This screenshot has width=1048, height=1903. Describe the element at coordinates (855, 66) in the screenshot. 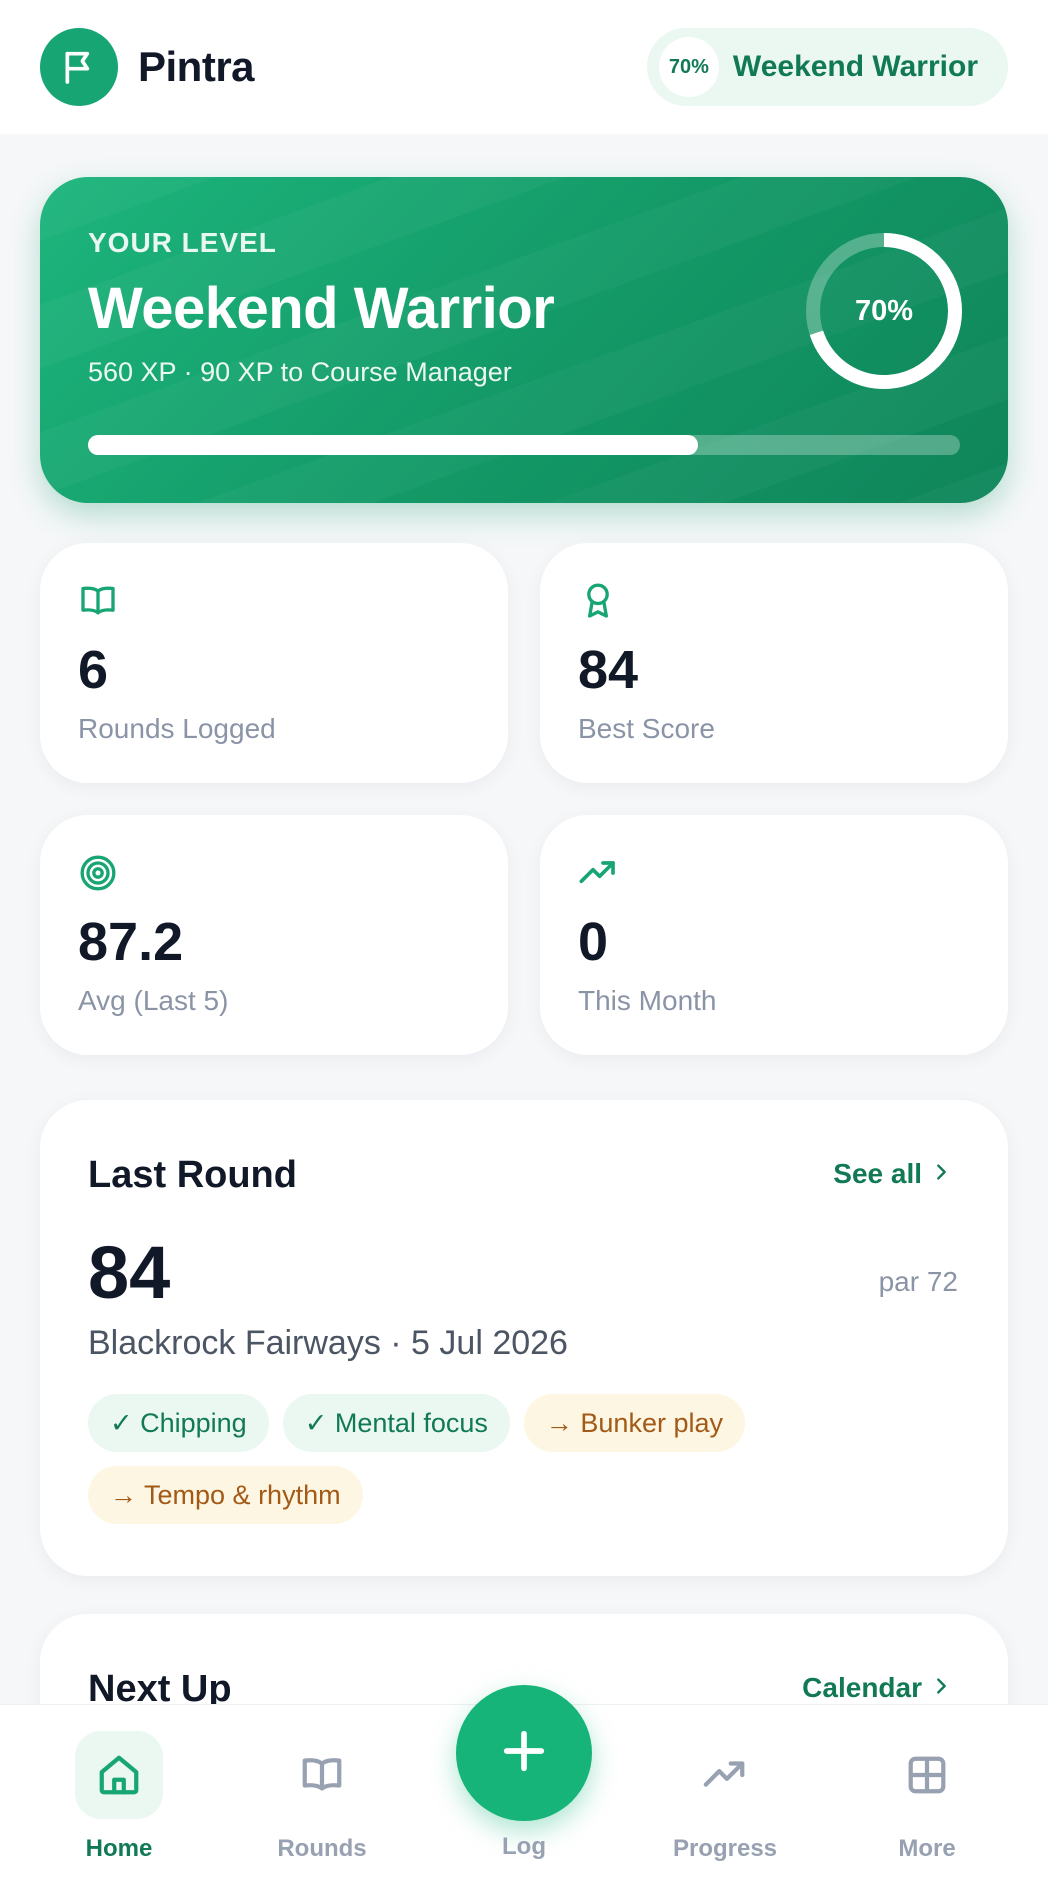

I see `level-pill-name: Weekend Warrior` at that location.